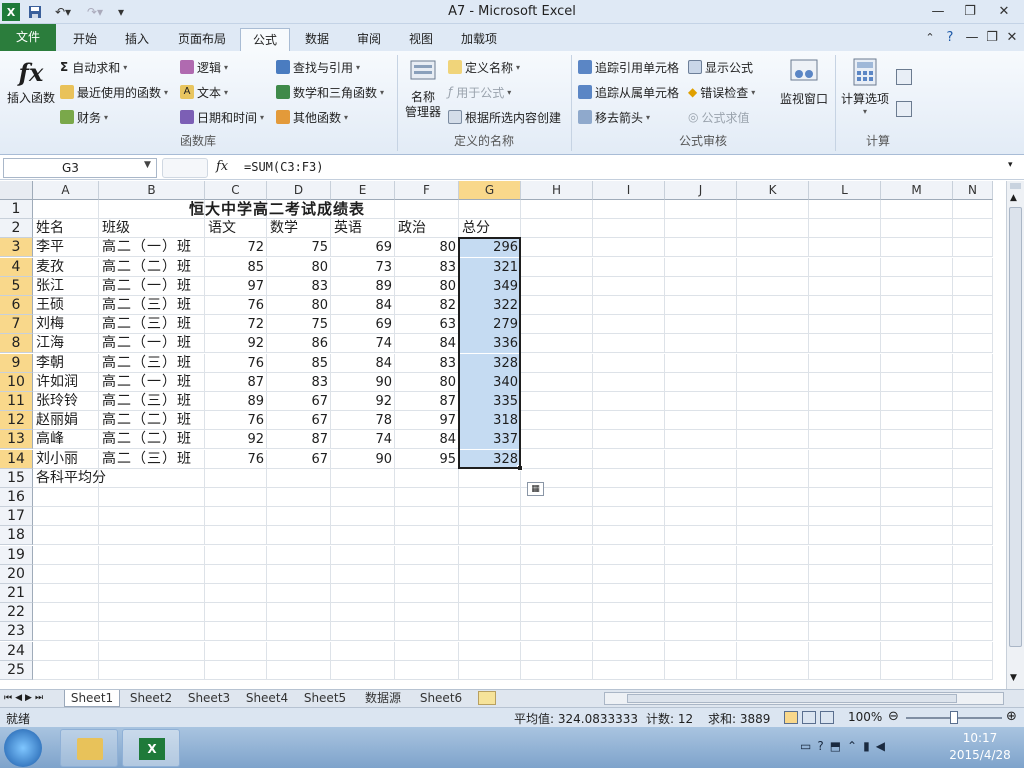 The height and width of the screenshot is (768, 1024). Describe the element at coordinates (973, 459) in the screenshot. I see `cell-n14` at that location.